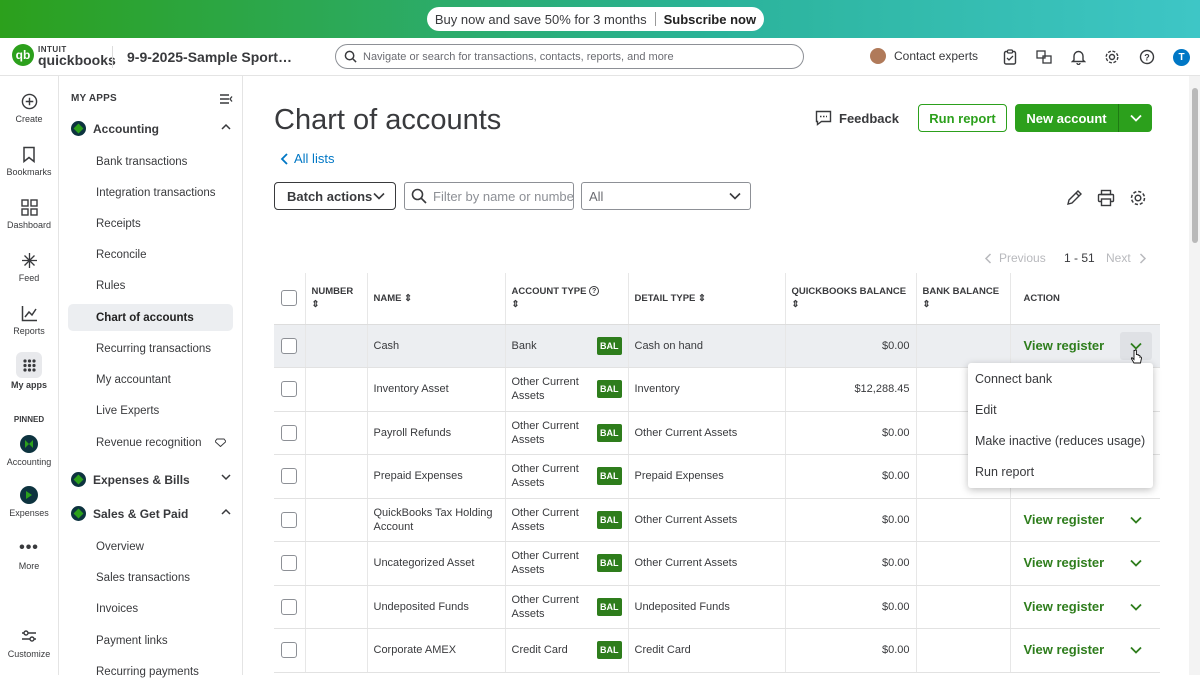  What do you see at coordinates (307, 158) in the screenshot?
I see `all-lists-link: All lists` at bounding box center [307, 158].